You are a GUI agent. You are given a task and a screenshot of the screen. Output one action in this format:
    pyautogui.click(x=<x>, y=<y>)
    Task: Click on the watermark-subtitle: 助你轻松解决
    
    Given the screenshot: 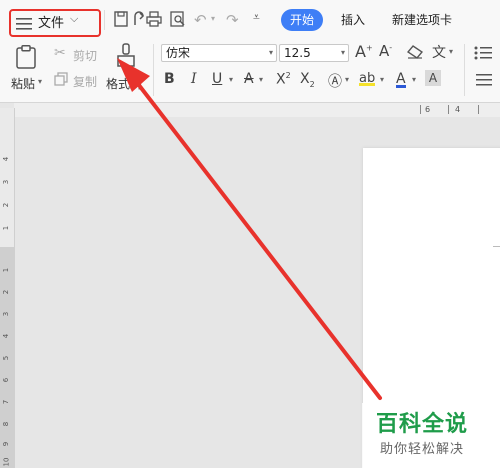 What is the action you would take?
    pyautogui.click(x=422, y=449)
    